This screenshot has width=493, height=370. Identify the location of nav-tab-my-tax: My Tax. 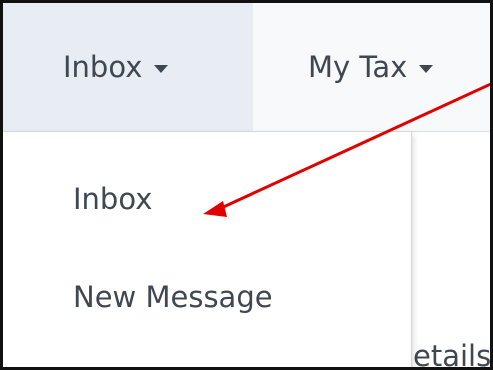
(371, 67).